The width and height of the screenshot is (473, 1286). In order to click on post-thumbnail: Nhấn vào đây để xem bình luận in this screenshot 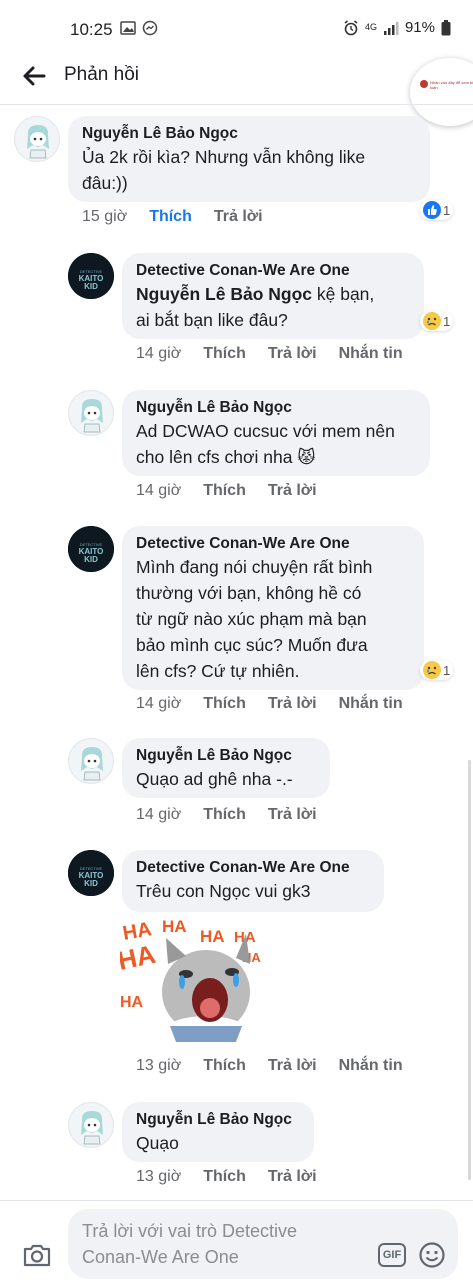, I will do `click(441, 92)`.